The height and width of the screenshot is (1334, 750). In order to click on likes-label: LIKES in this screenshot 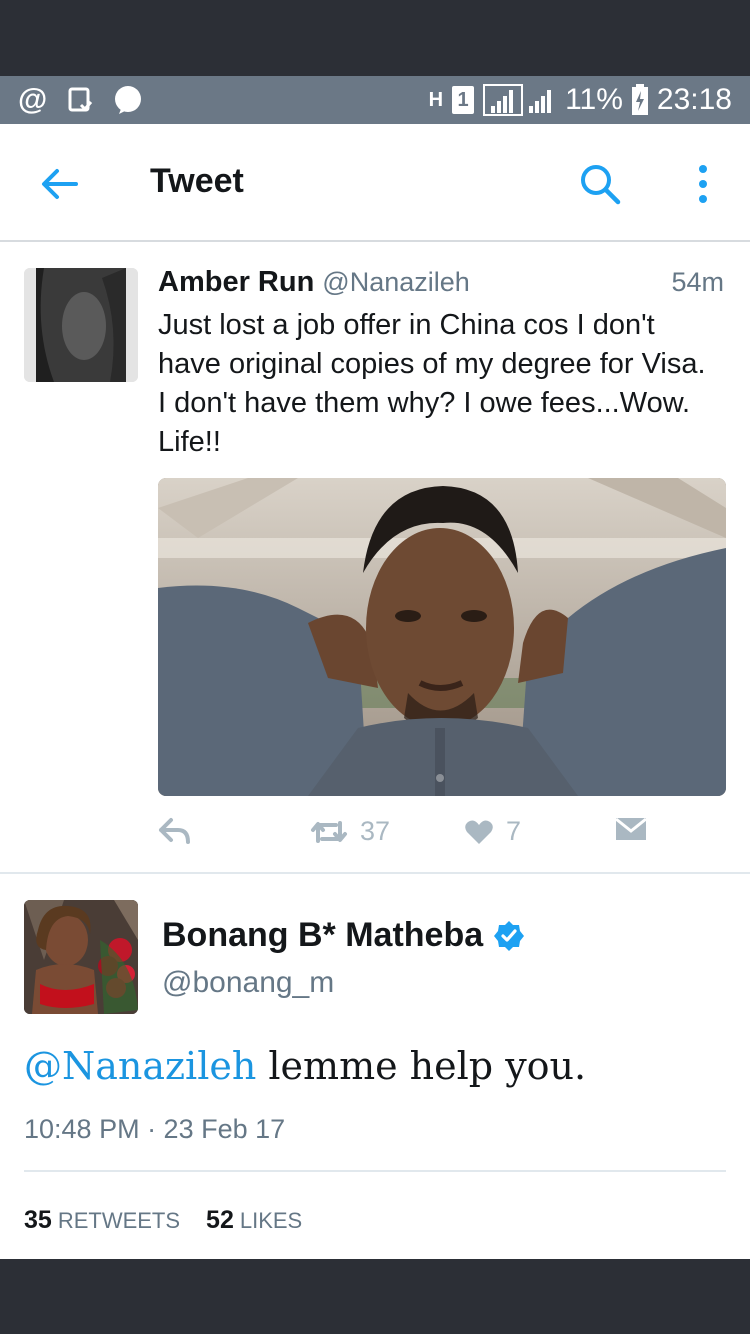, I will do `click(271, 1220)`.